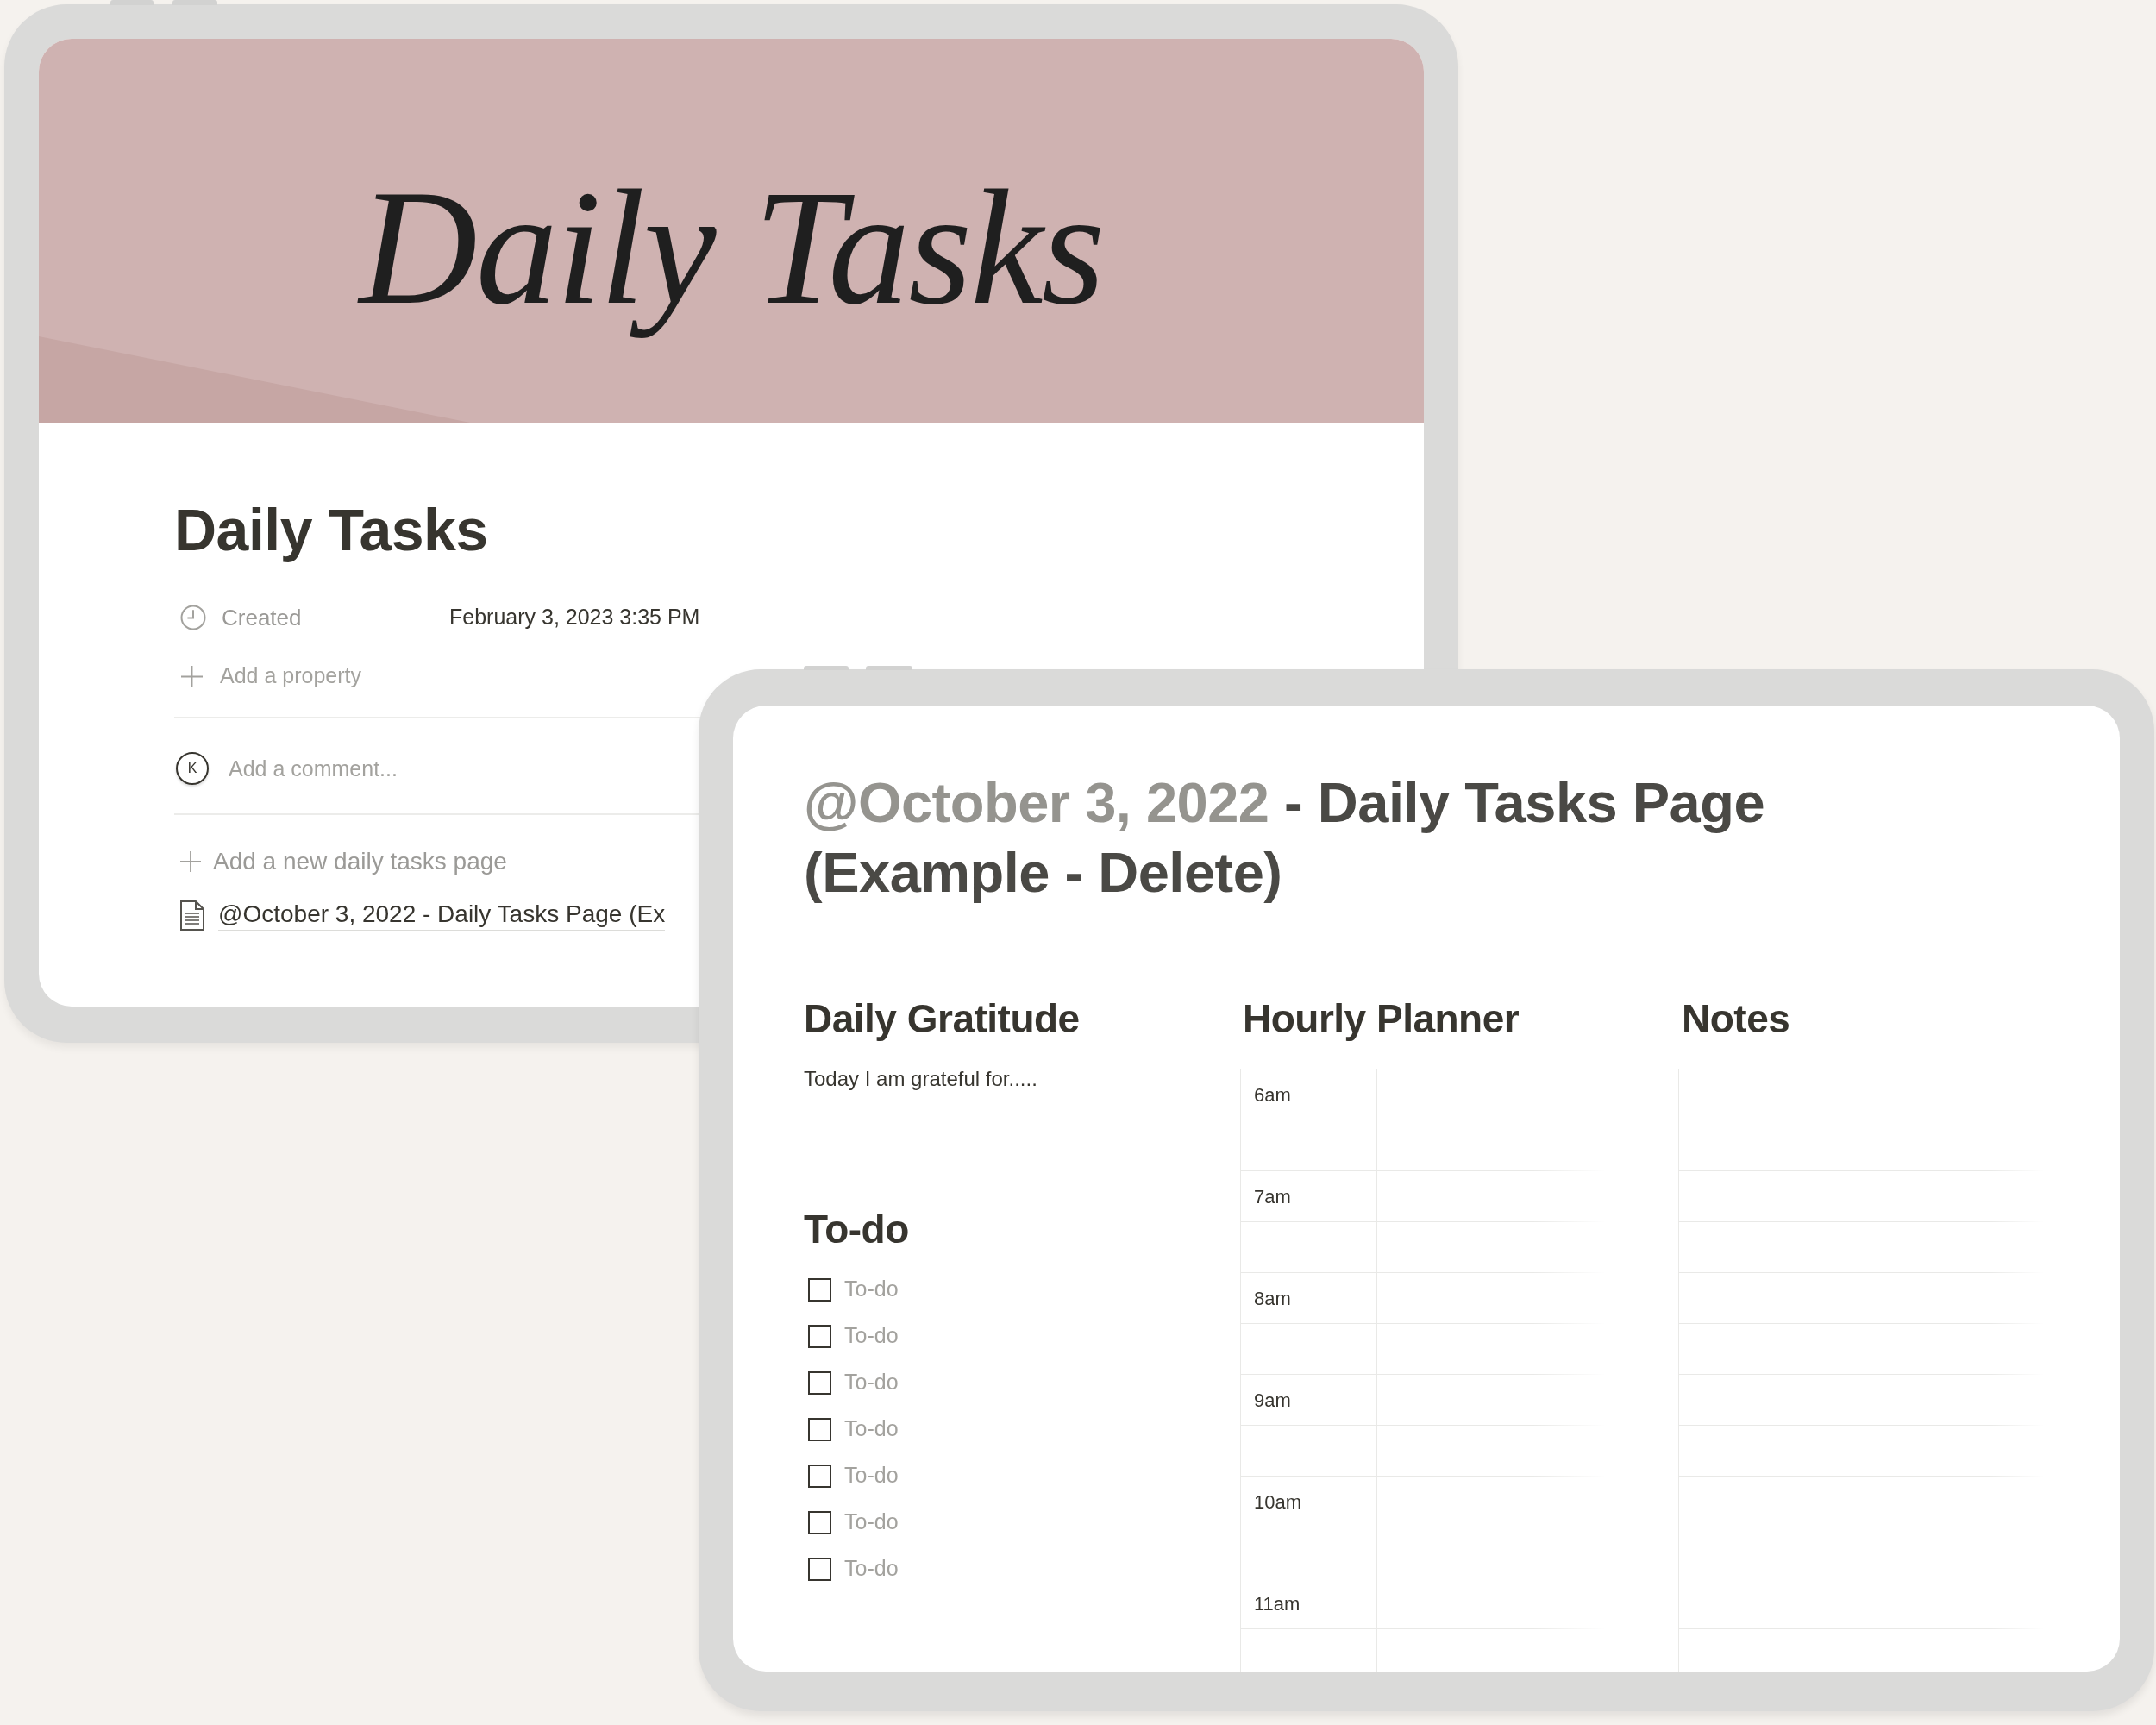 The image size is (2156, 1725). I want to click on page-title: @October 3, 2022 - Daily Tasks Page (Example - Delete), so click(1285, 838).